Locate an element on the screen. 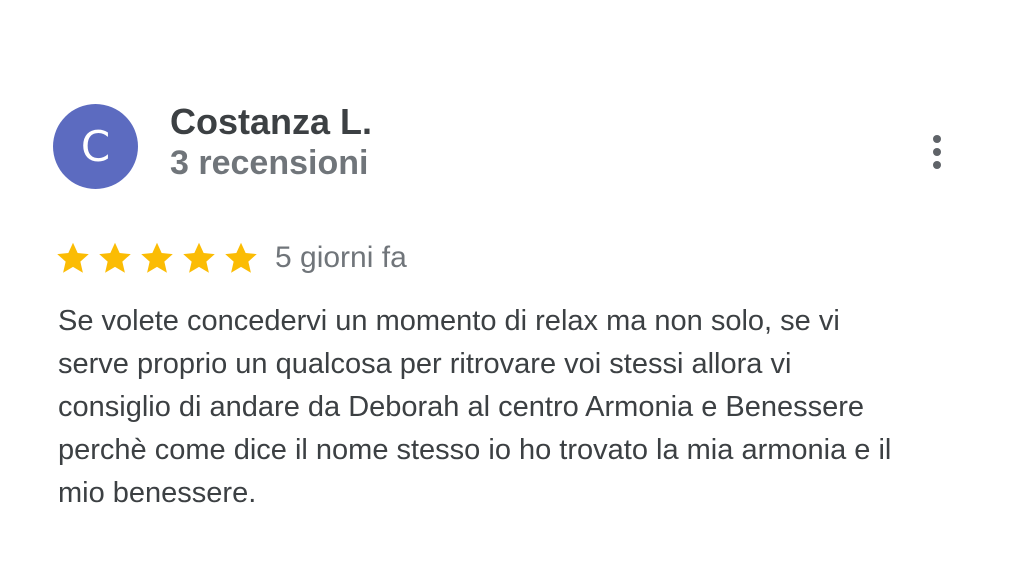 The width and height of the screenshot is (1024, 577). avatar: C is located at coordinates (95, 146).